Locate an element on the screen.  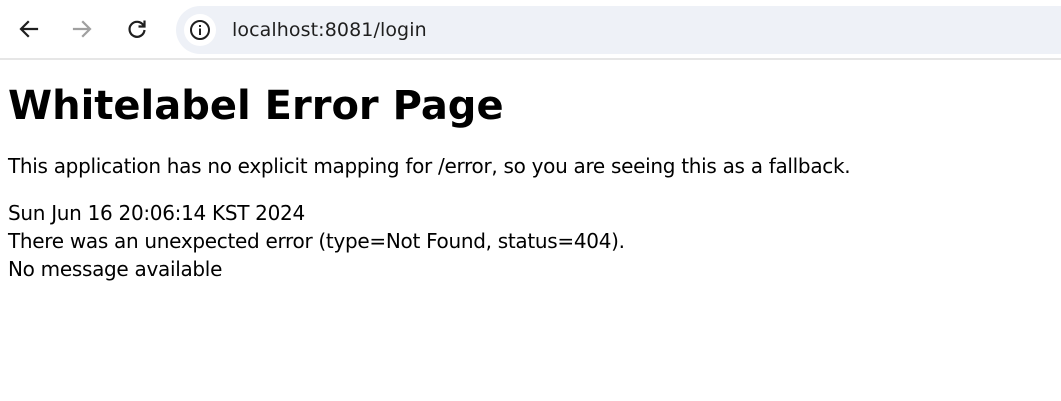
reload-button is located at coordinates (137, 29).